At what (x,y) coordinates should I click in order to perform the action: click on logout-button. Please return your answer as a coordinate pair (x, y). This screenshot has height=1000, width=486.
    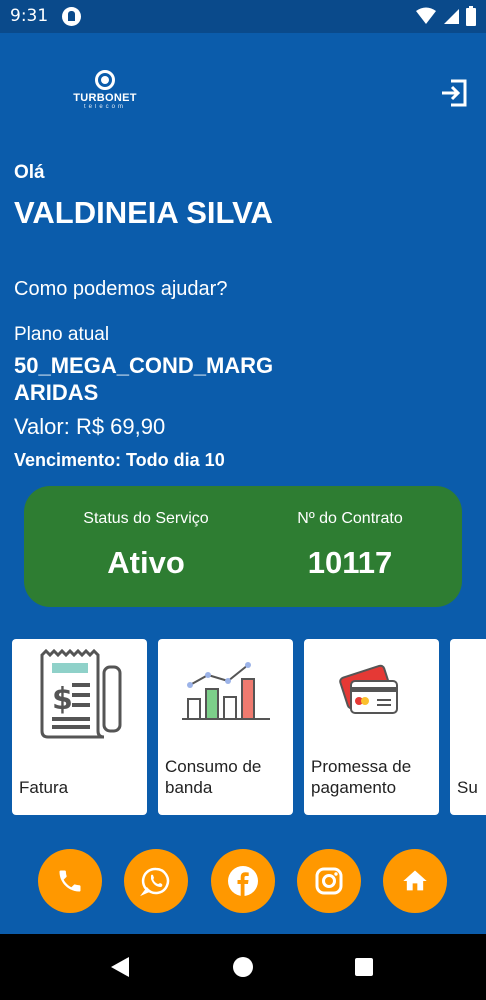
    Looking at the image, I should click on (454, 93).